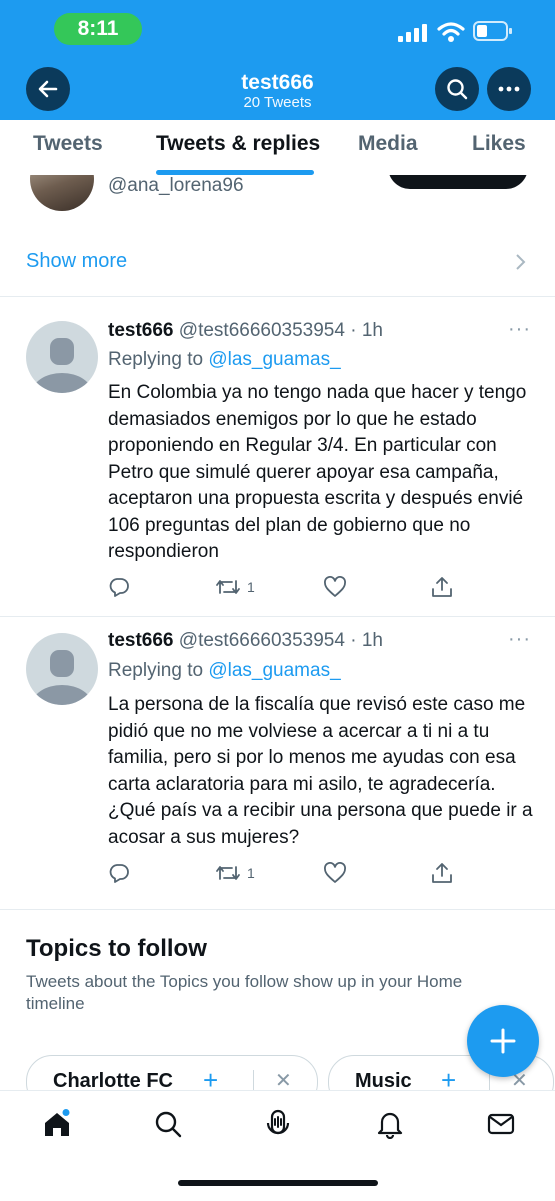  I want to click on more-options-button, so click(509, 89).